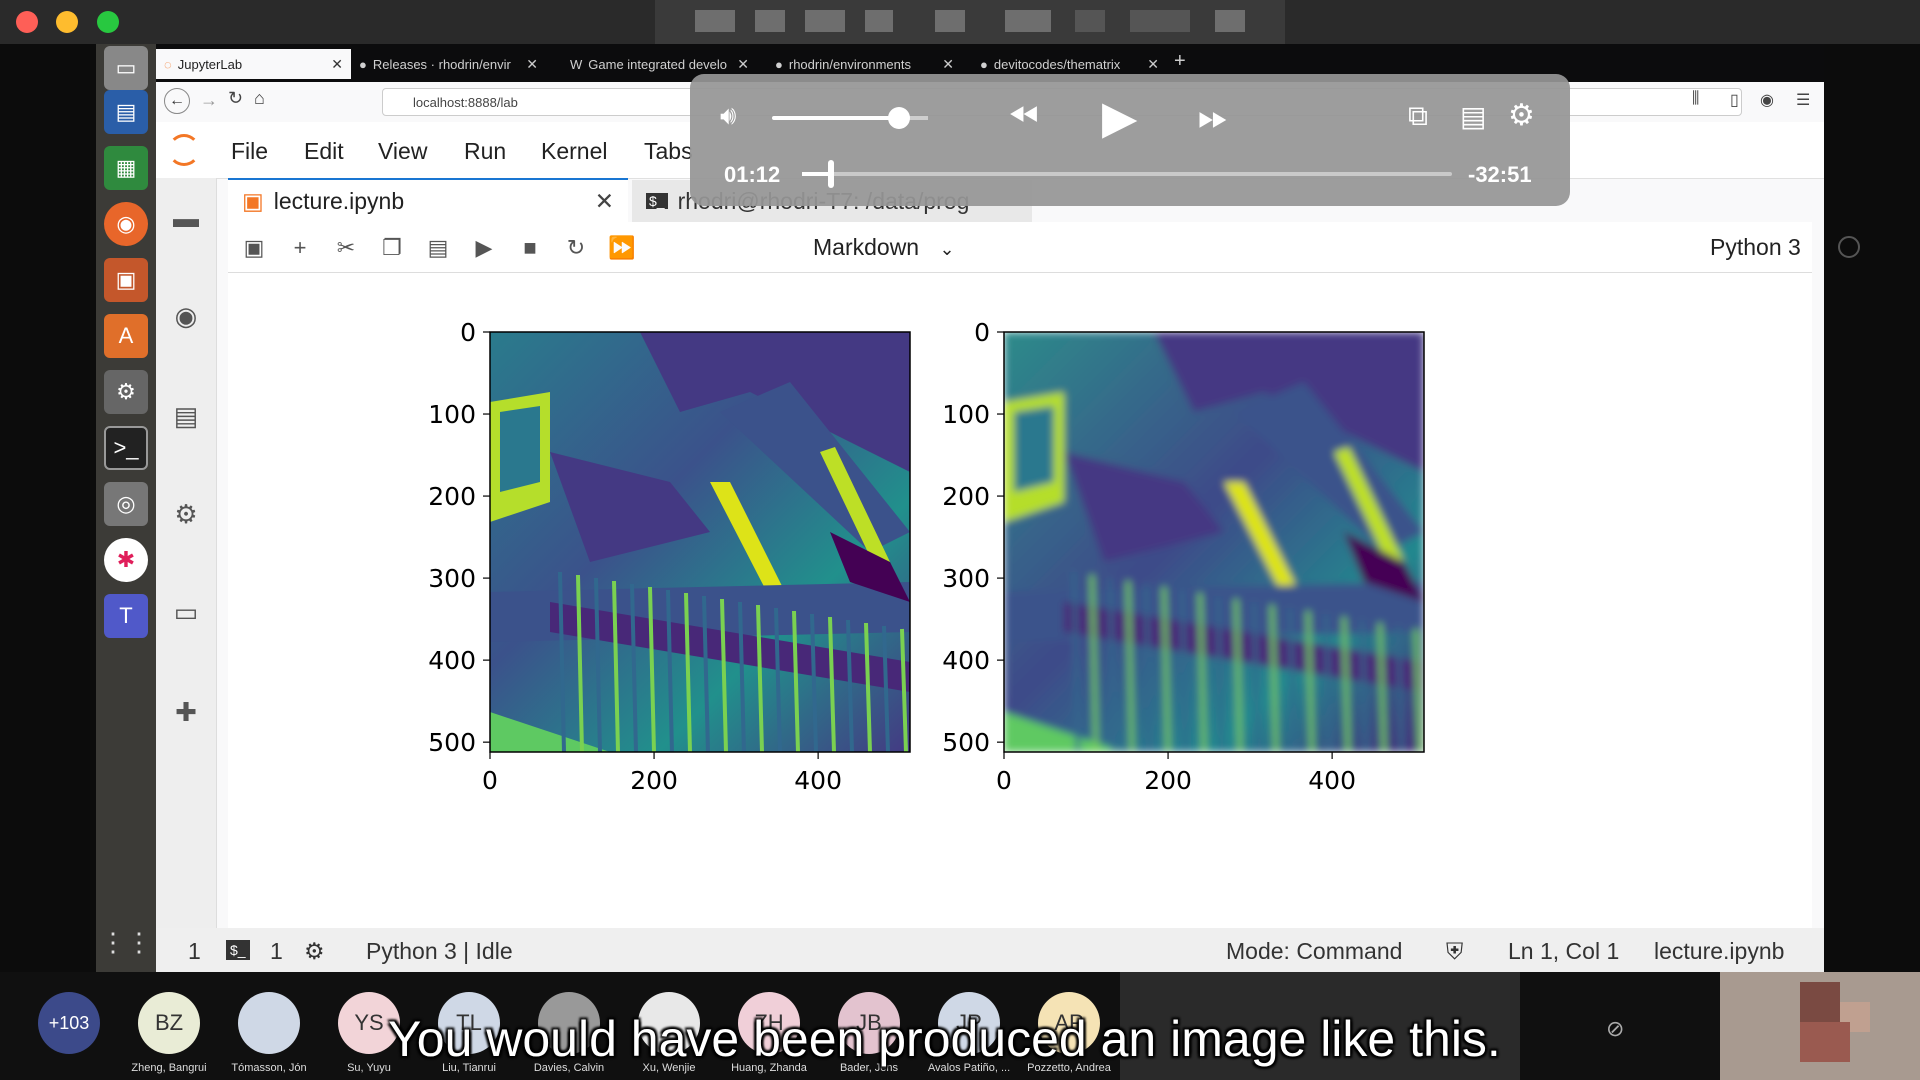 The height and width of the screenshot is (1080, 1920). What do you see at coordinates (126, 448) in the screenshot?
I see `terminal-icon: >_` at bounding box center [126, 448].